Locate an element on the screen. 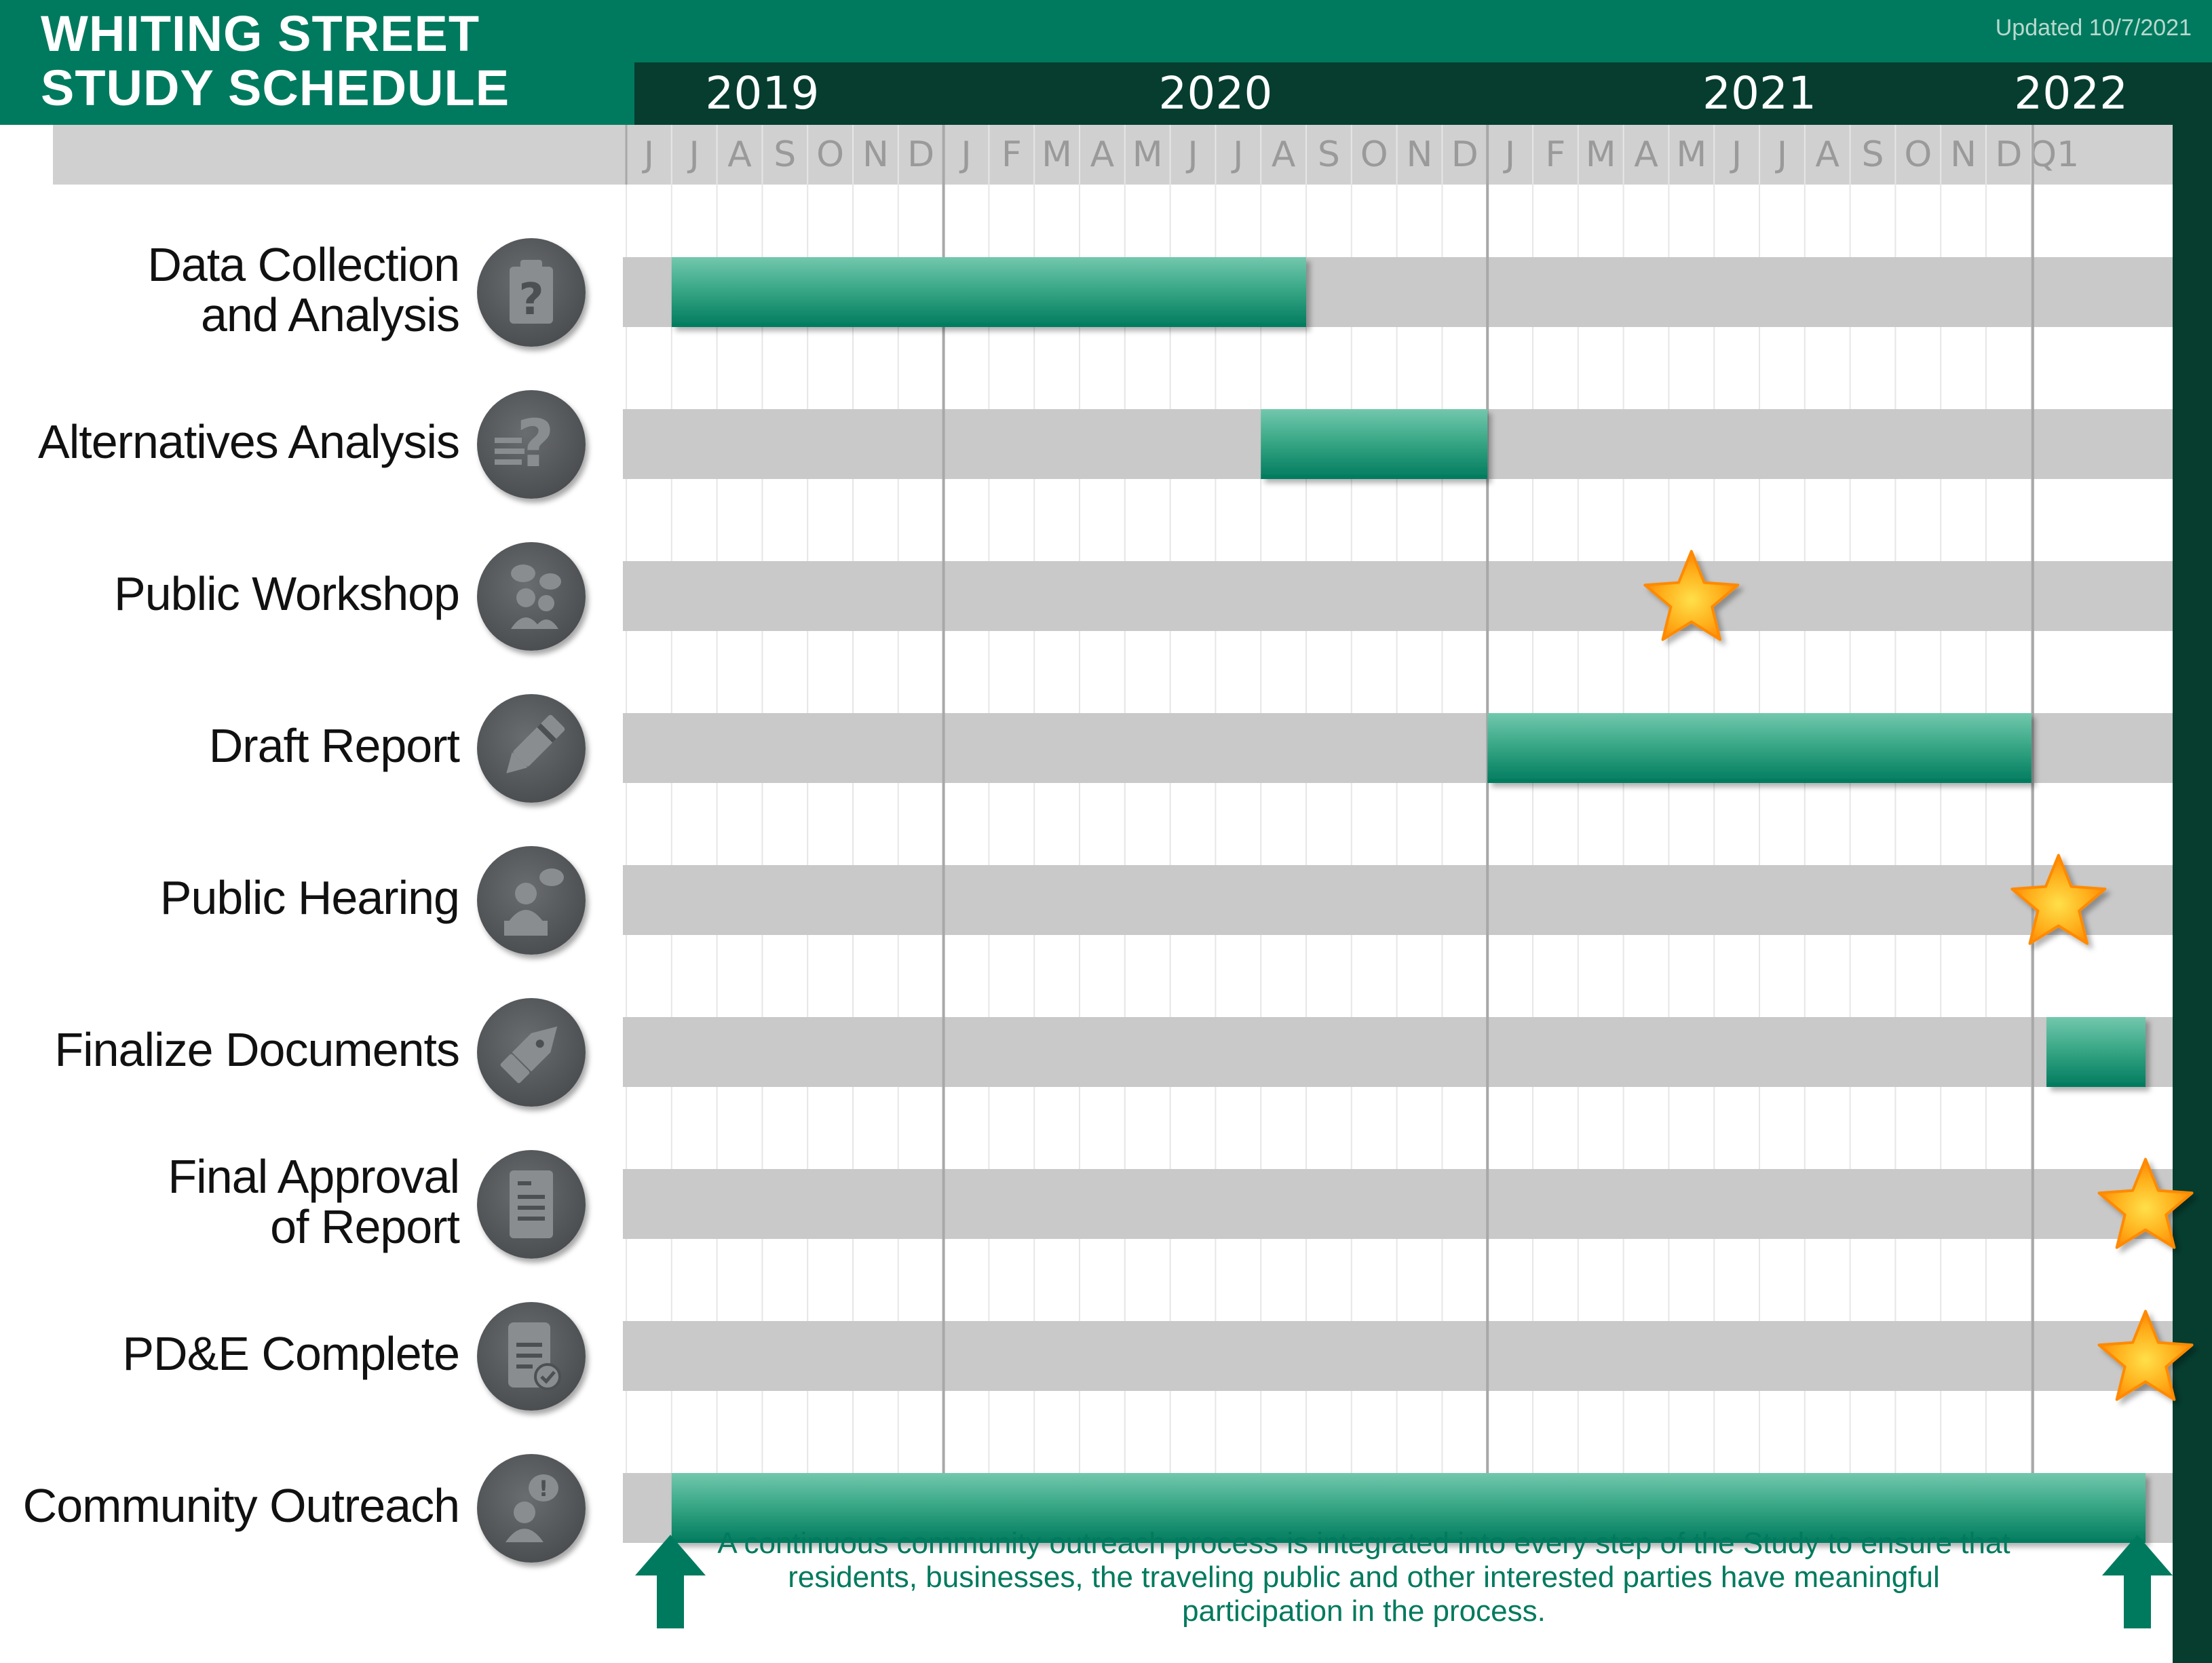 This screenshot has width=2212, height=1663. workshop-people-icon is located at coordinates (531, 596).